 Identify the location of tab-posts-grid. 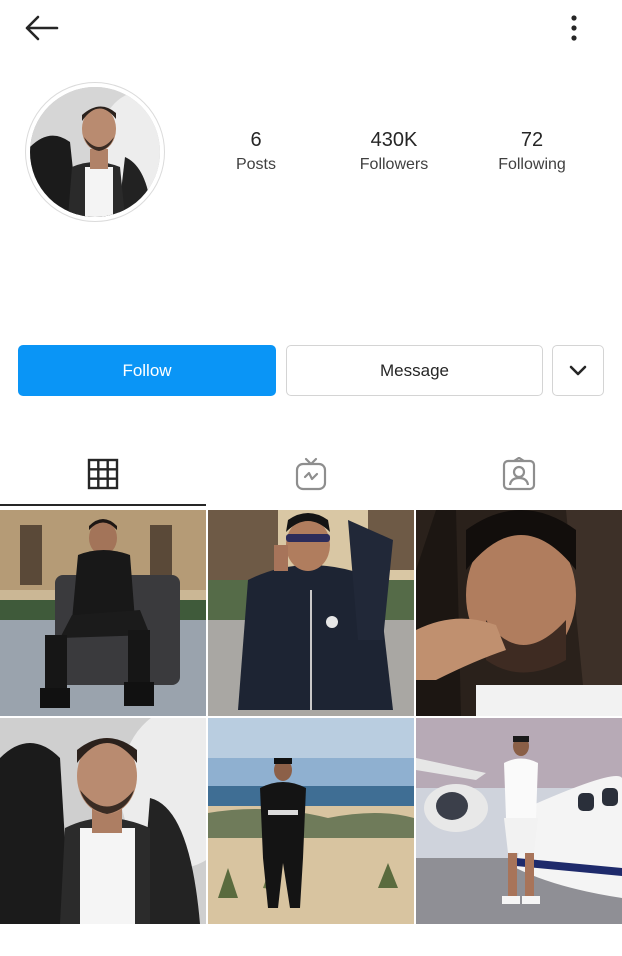
(103, 474).